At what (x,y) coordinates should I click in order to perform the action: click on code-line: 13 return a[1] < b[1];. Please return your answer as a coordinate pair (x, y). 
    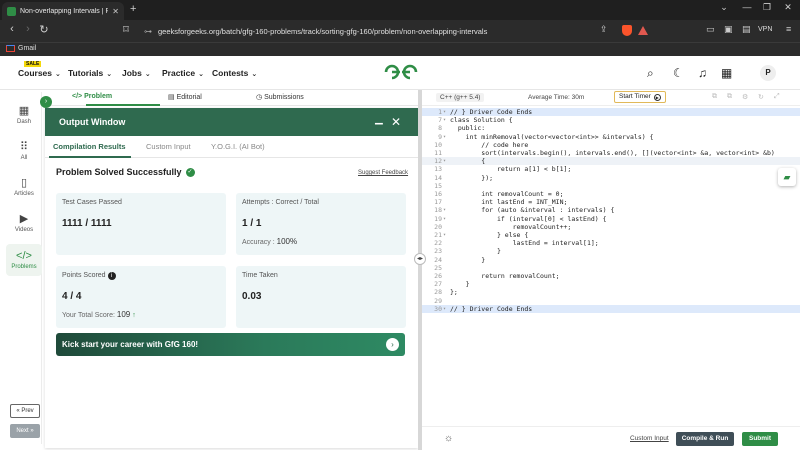
    Looking at the image, I should click on (611, 169).